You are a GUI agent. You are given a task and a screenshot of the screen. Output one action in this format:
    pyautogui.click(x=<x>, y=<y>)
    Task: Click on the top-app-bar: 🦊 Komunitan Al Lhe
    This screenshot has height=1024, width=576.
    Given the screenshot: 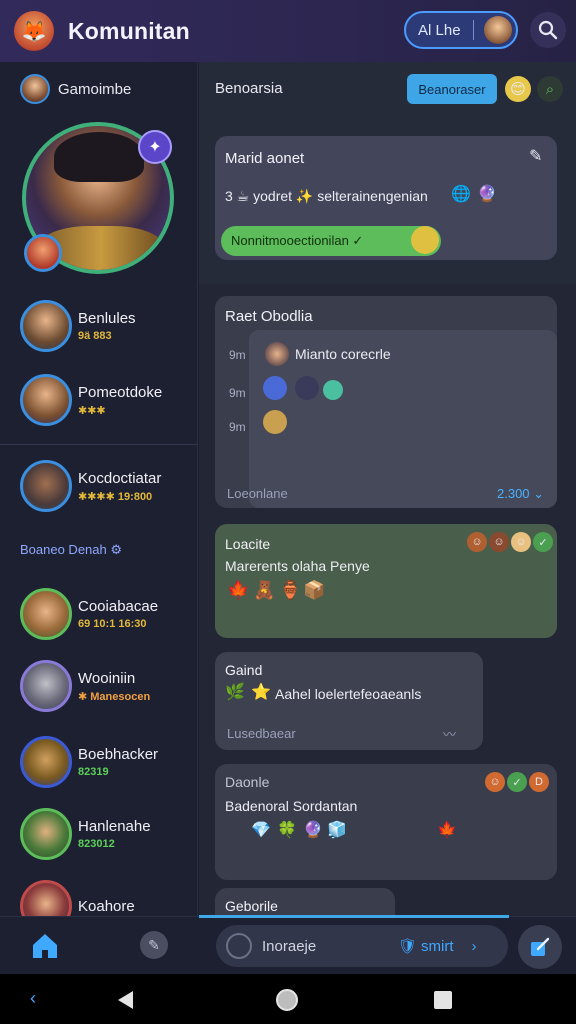 What is the action you would take?
    pyautogui.click(x=288, y=31)
    